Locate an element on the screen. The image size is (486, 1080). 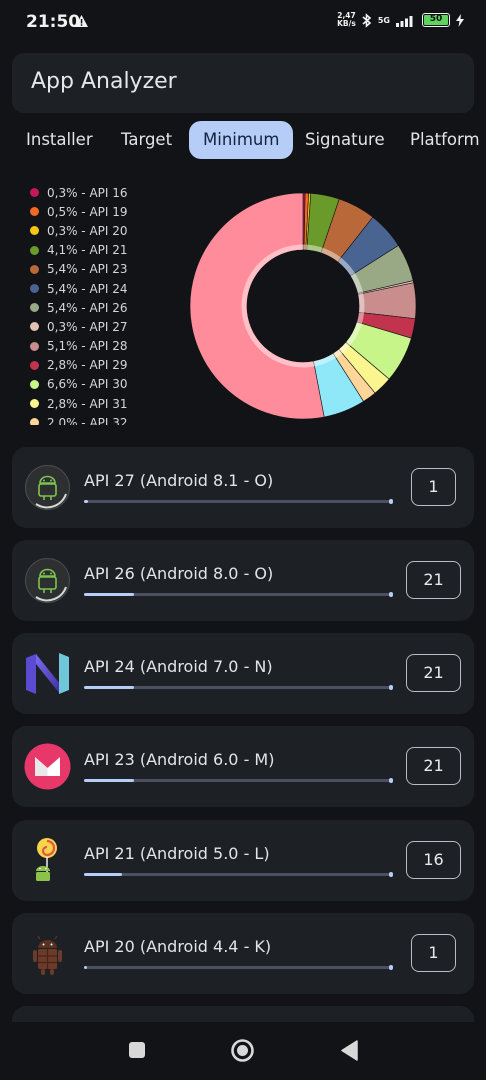
api-card: API 27 (Android 8.1 - O) 1 is located at coordinates (243, 487).